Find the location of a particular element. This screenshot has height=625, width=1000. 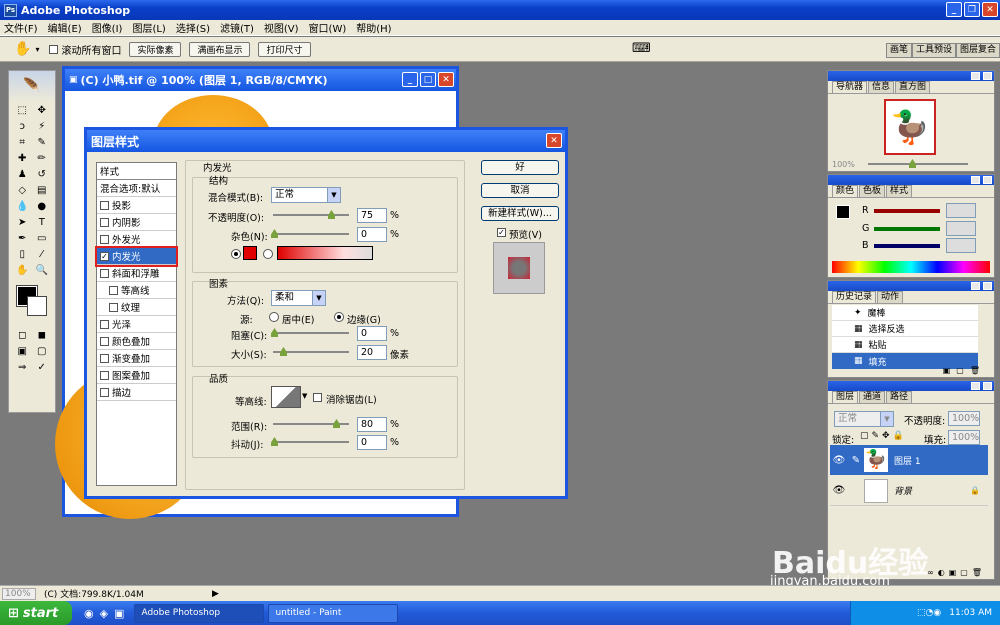

gradient-tool-icon: ▤ is located at coordinates (42, 190).